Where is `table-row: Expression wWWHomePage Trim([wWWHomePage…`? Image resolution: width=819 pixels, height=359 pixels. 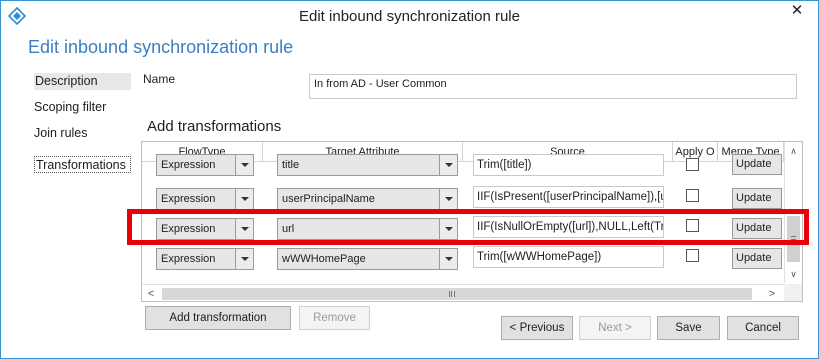
table-row: Expression wWWHomePage Trim([wWWHomePage… is located at coordinates (462, 261).